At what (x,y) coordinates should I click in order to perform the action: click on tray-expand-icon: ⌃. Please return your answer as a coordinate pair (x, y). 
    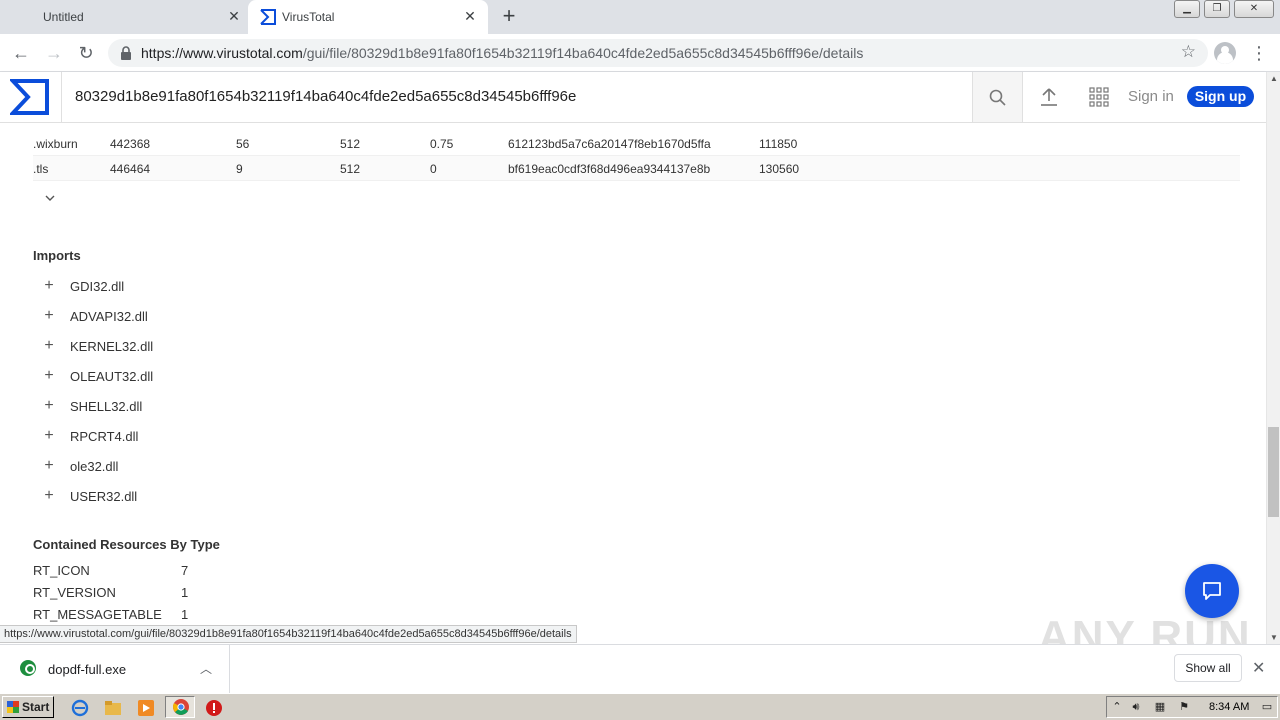
    Looking at the image, I should click on (1117, 707).